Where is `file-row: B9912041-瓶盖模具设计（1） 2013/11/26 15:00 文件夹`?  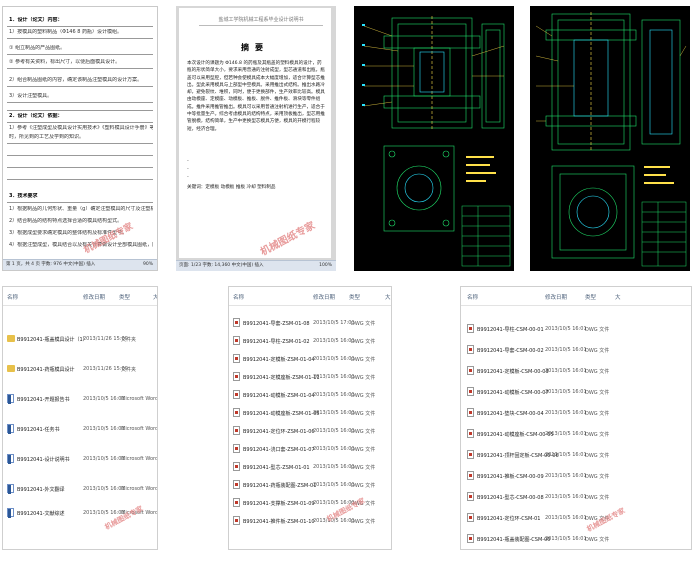 file-row: B9912041-瓶盖模具设计（1） 2013/11/26 15:00 文件夹 is located at coordinates (80, 340).